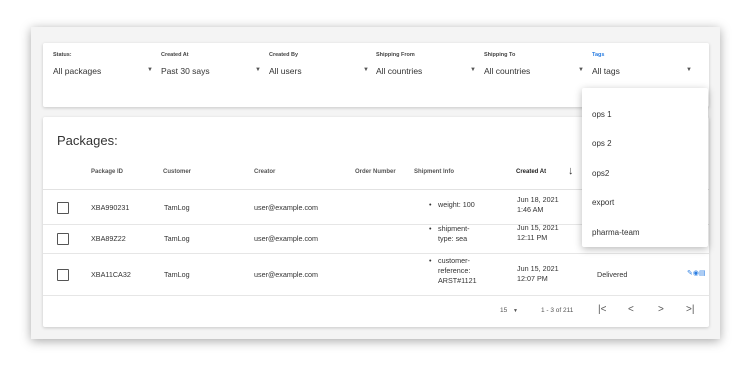  What do you see at coordinates (509, 310) in the screenshot?
I see `page-size-select: 15 ▼` at bounding box center [509, 310].